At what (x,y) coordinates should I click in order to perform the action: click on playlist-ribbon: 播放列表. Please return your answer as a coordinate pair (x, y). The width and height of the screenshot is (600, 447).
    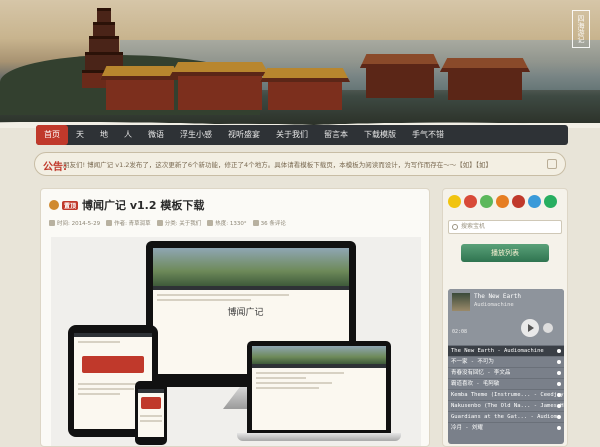
    Looking at the image, I should click on (505, 253).